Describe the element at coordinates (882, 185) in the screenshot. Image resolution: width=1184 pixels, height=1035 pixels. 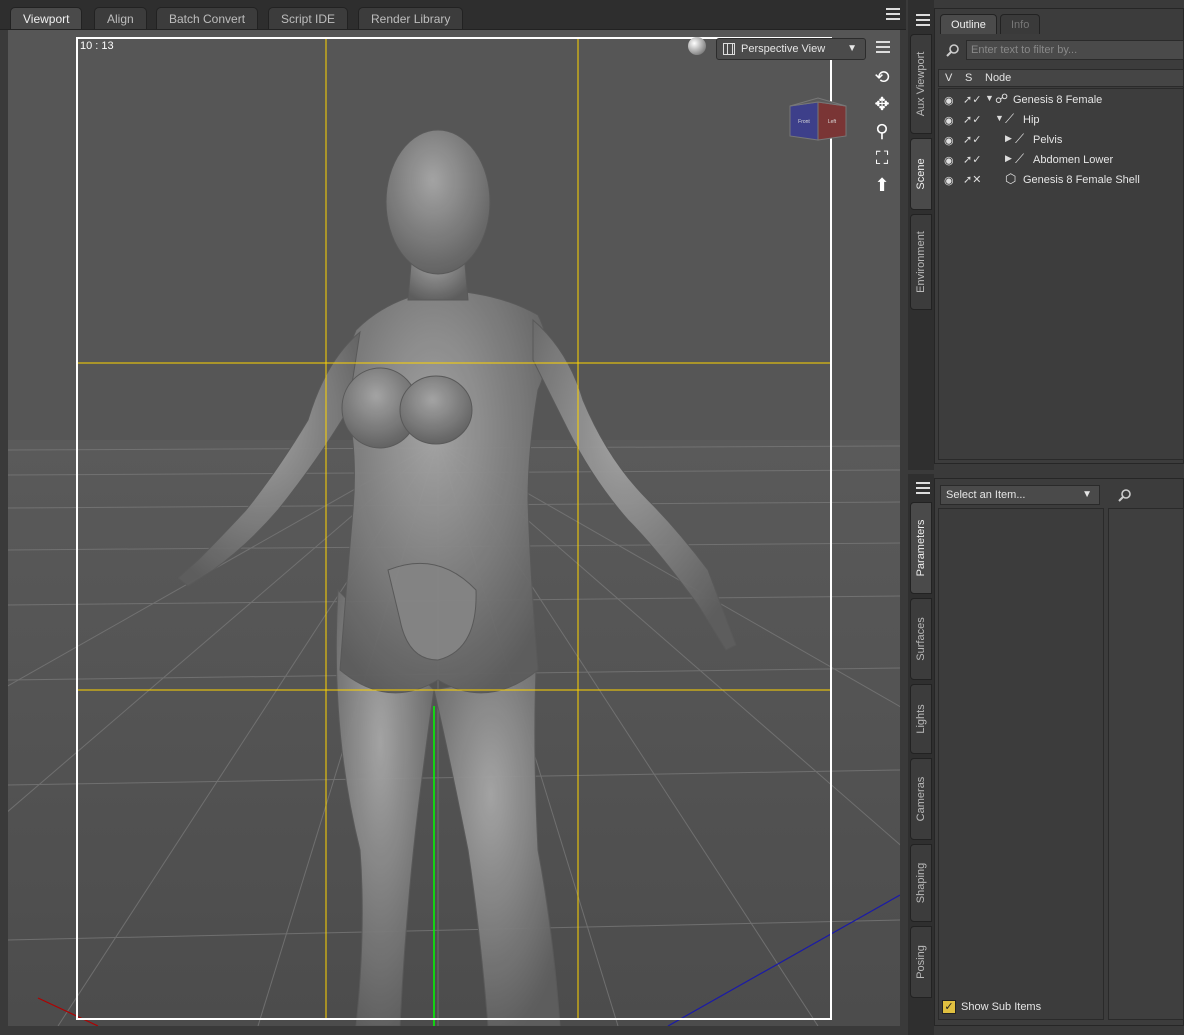
I see `reset-icon: ⬆` at that location.